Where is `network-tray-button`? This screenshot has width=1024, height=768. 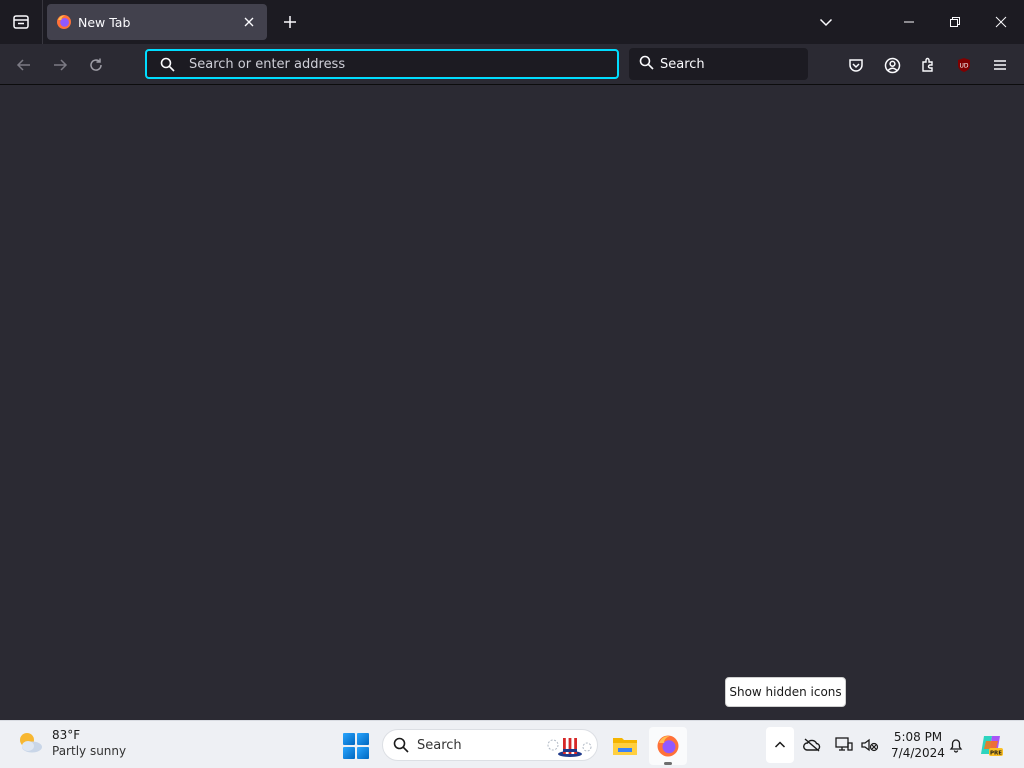 network-tray-button is located at coordinates (844, 745).